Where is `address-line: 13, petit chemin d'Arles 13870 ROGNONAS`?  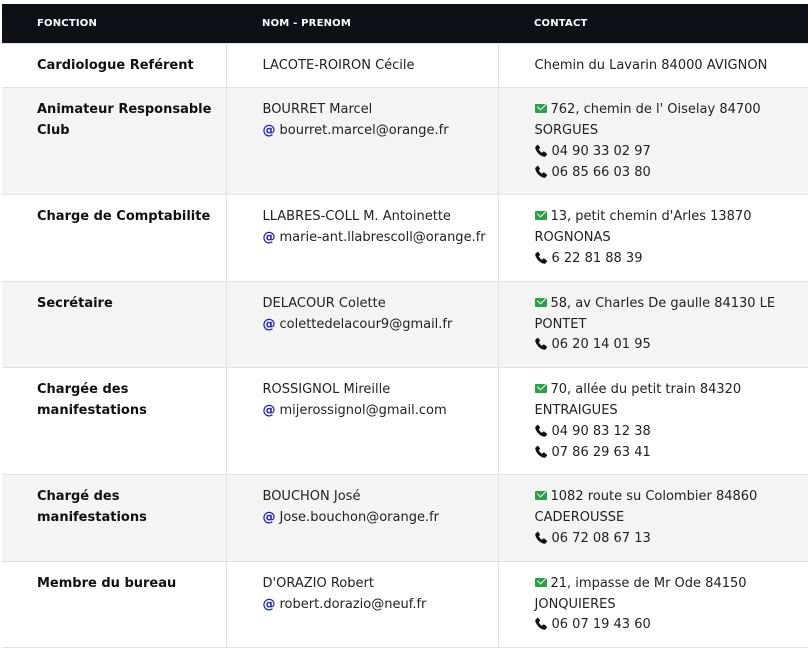
address-line: 13, petit chemin d'Arles 13870 ROGNONAS is located at coordinates (666, 228).